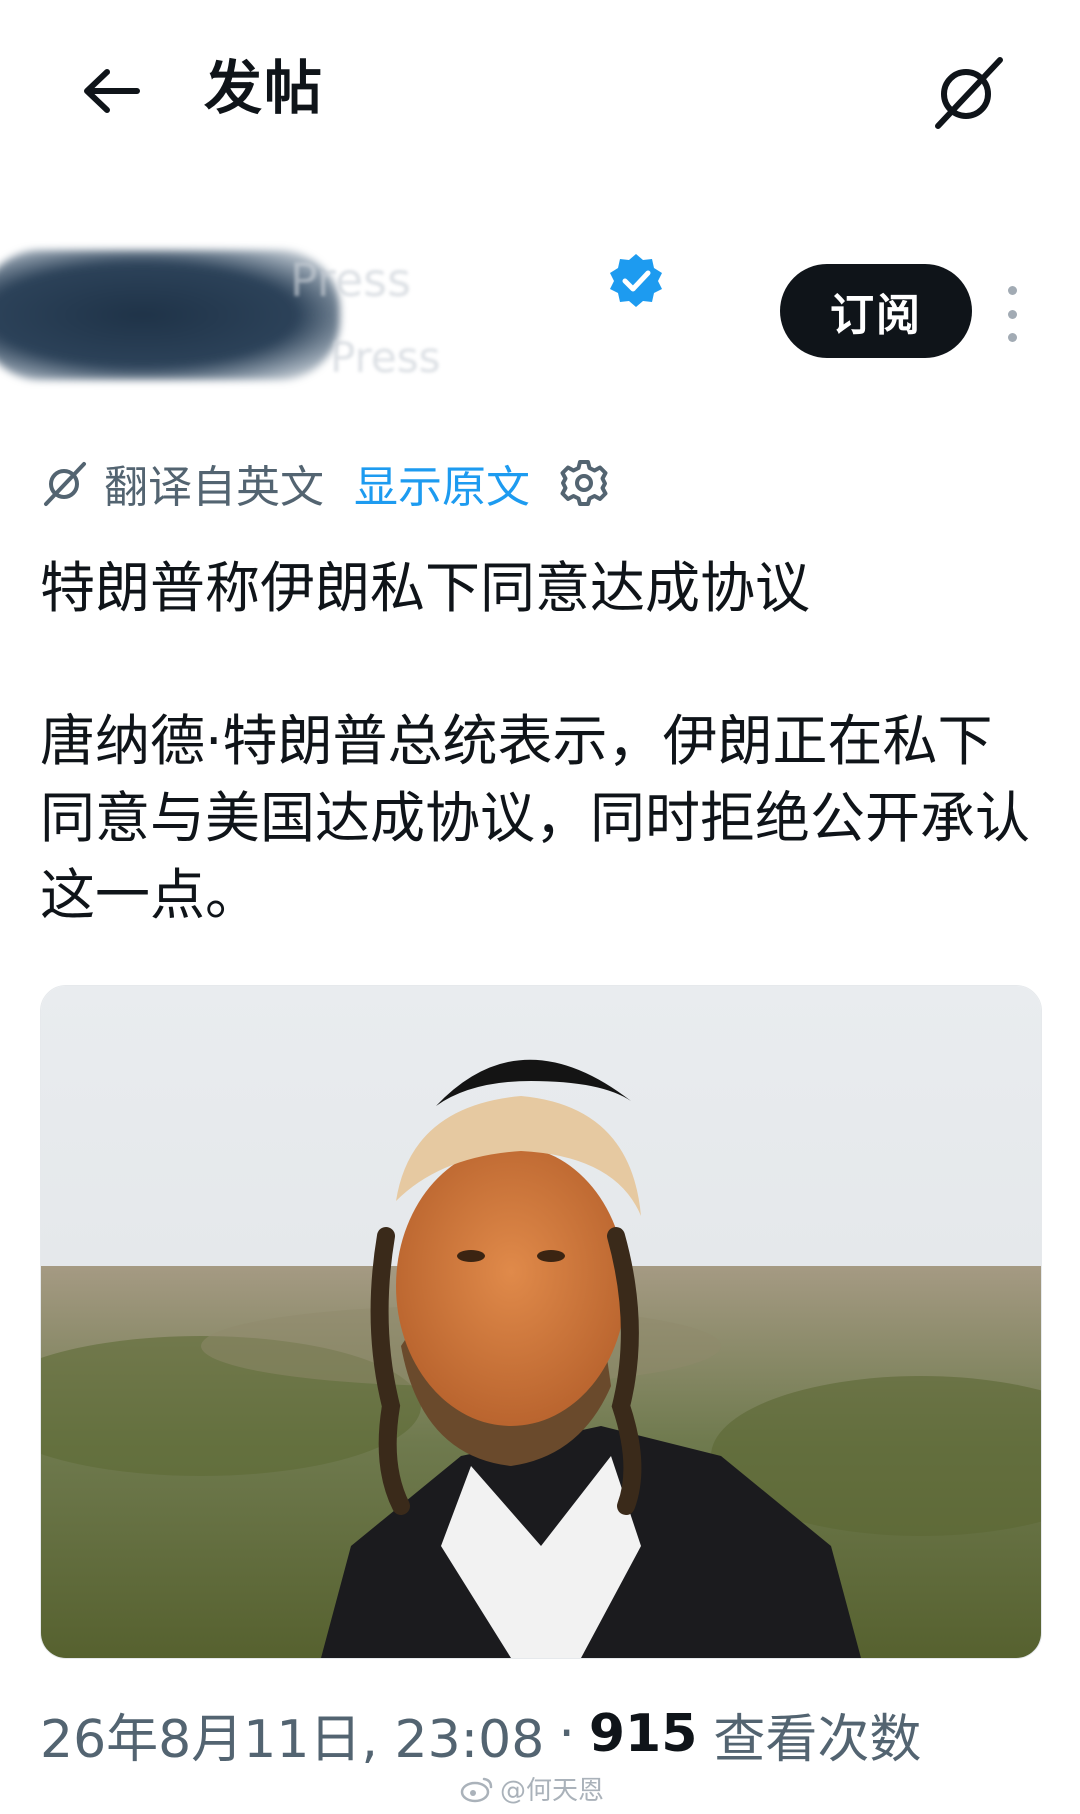 Image resolution: width=1080 pixels, height=1814 pixels. What do you see at coordinates (540, 85) in the screenshot?
I see `top-bar: 发帖` at bounding box center [540, 85].